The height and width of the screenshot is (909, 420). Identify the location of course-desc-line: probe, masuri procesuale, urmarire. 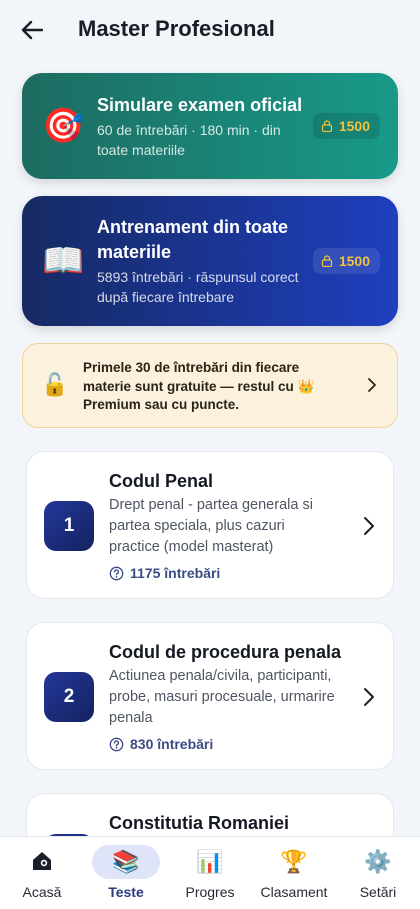
(222, 697).